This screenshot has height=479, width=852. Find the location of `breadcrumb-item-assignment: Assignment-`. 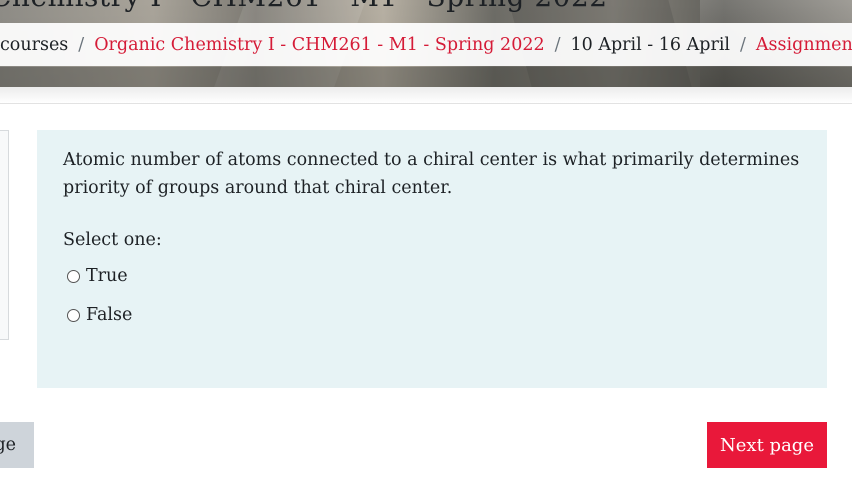

breadcrumb-item-assignment: Assignment- is located at coordinates (804, 45).